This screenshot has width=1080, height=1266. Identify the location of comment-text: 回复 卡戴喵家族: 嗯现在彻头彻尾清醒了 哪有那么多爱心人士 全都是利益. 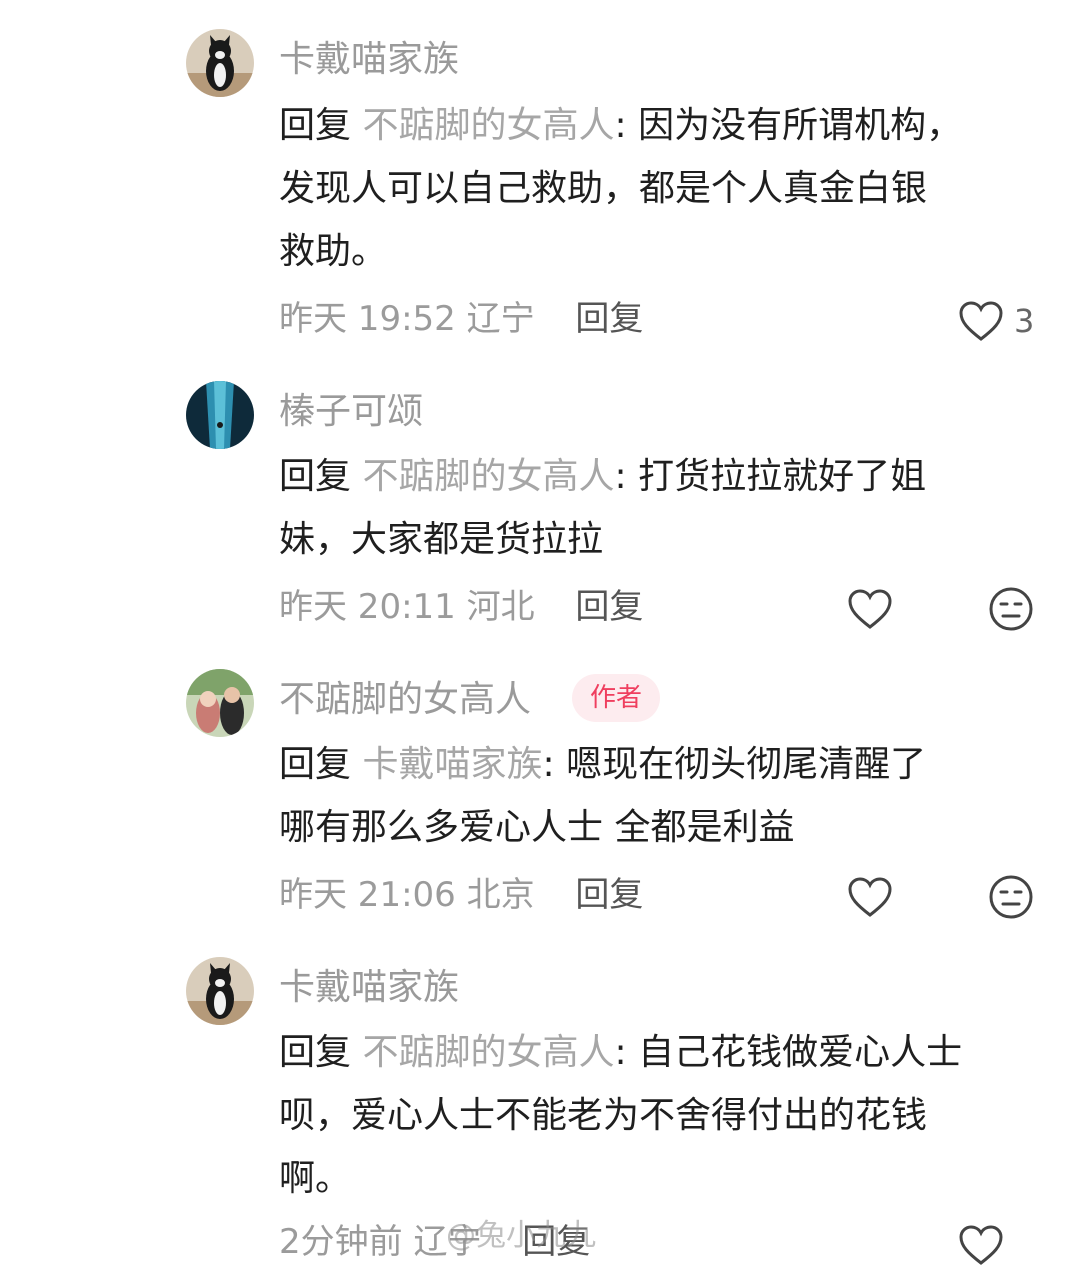
(603, 796).